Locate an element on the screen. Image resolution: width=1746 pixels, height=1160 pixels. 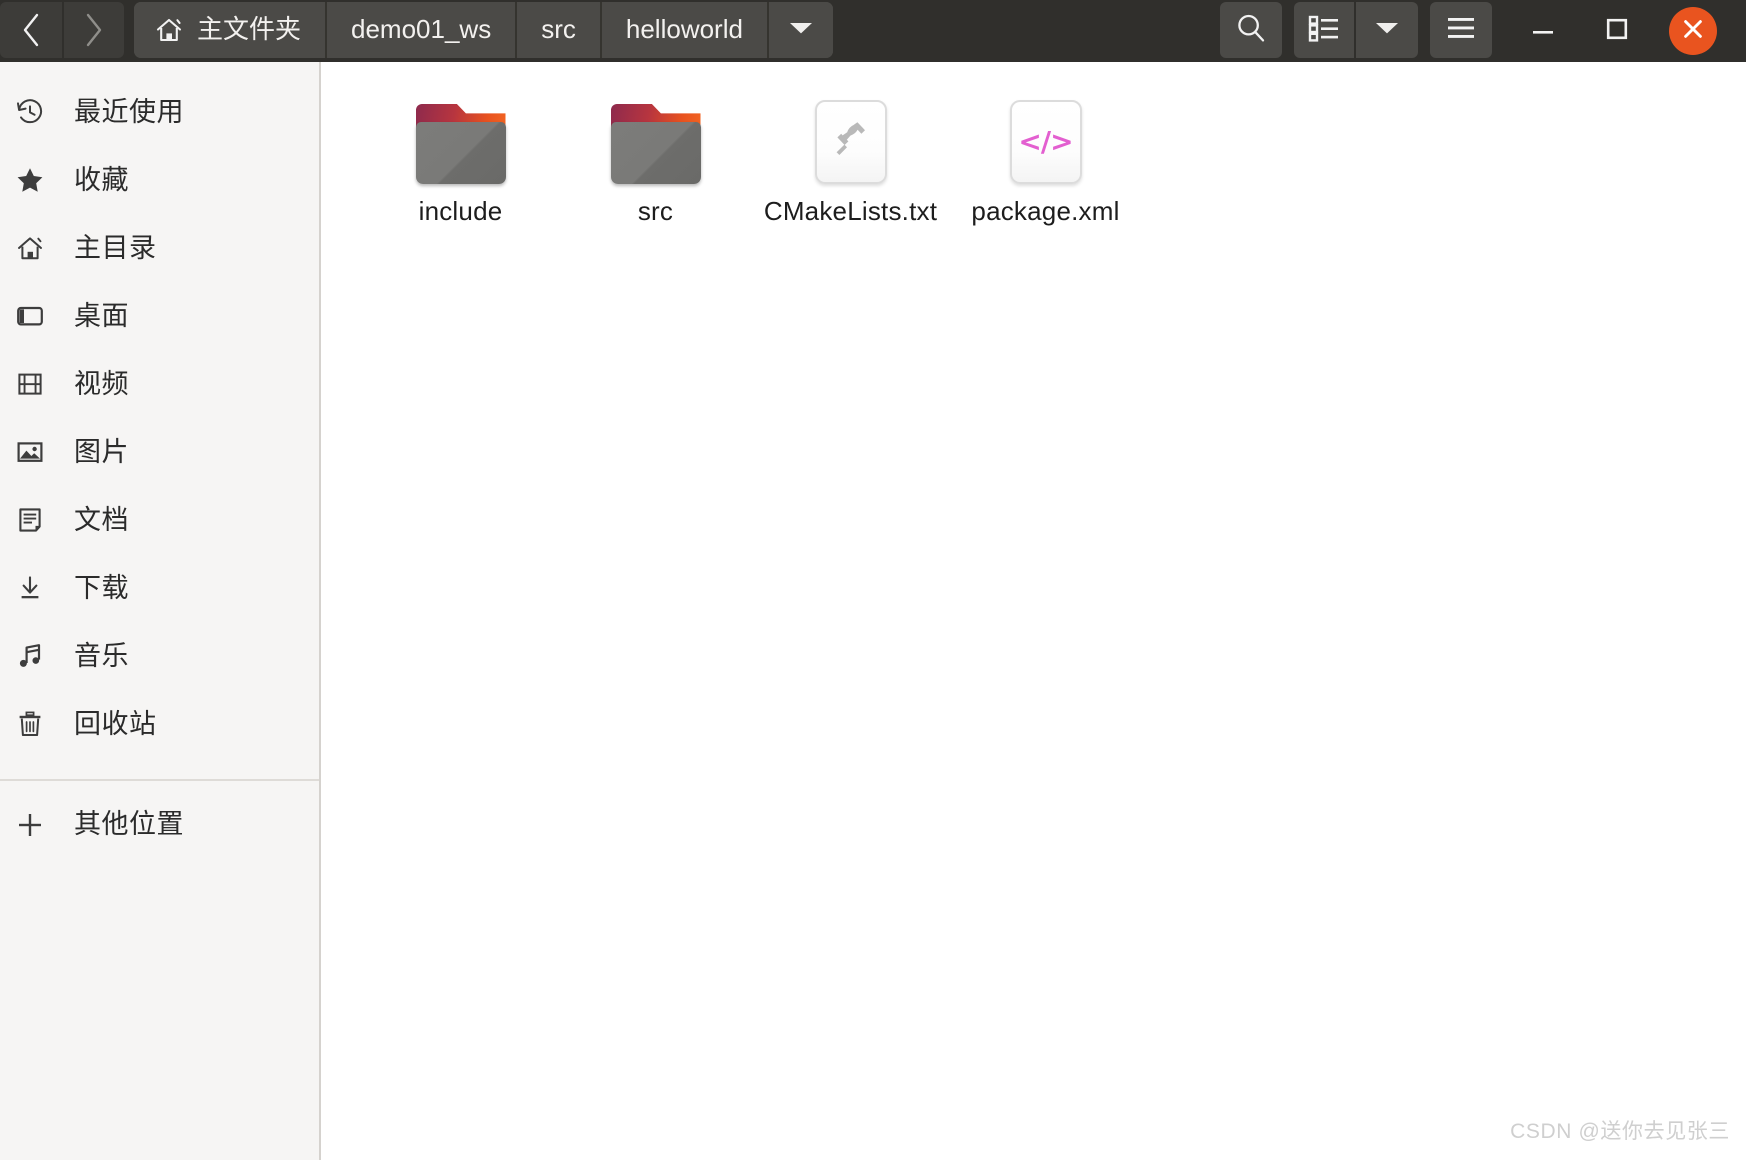
image-picture-icon is located at coordinates (30, 452).